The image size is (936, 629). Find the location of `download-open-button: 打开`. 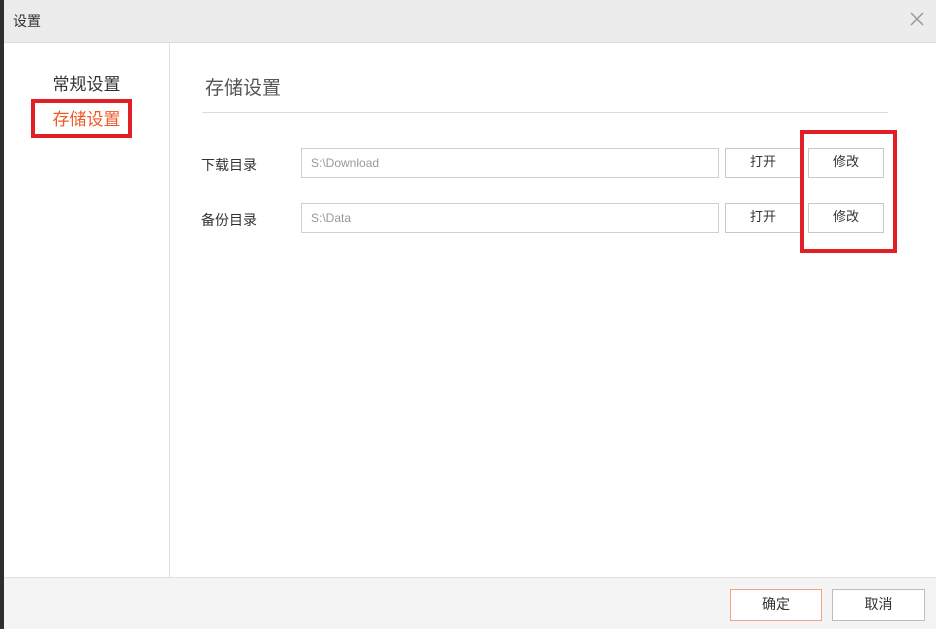

download-open-button: 打开 is located at coordinates (763, 163).